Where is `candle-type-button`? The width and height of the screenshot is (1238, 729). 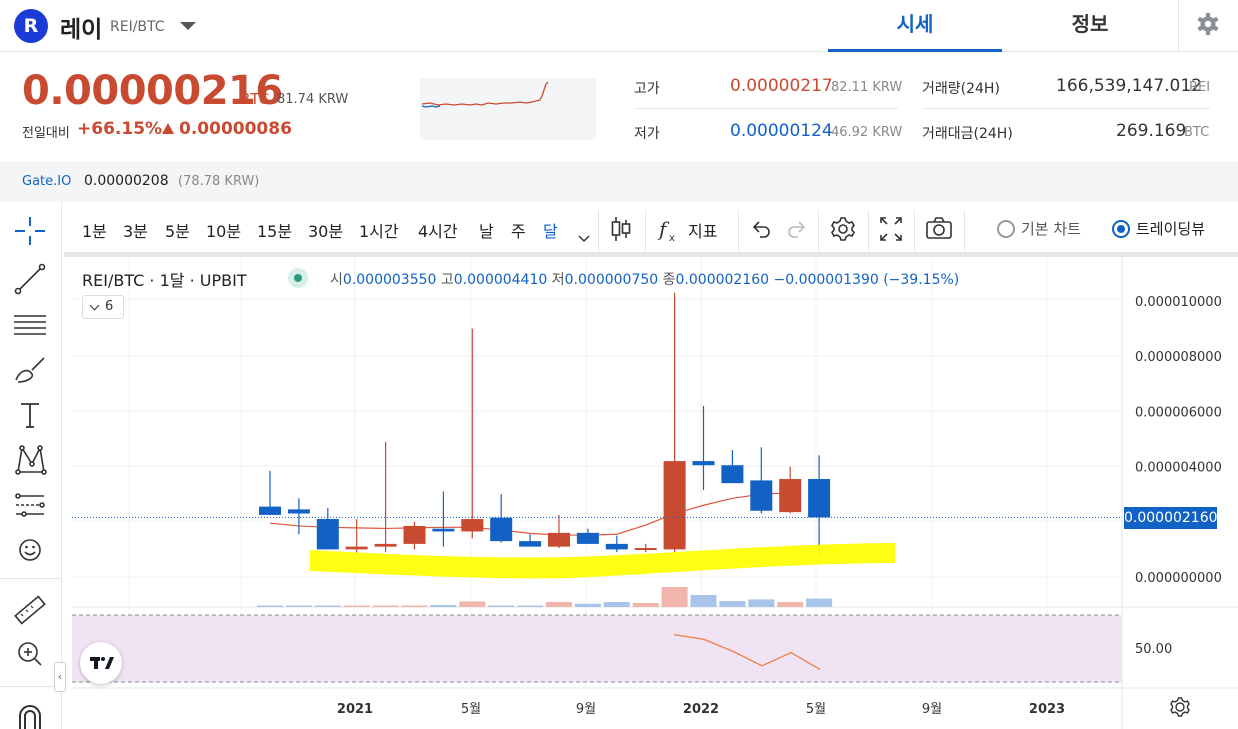
candle-type-button is located at coordinates (621, 229).